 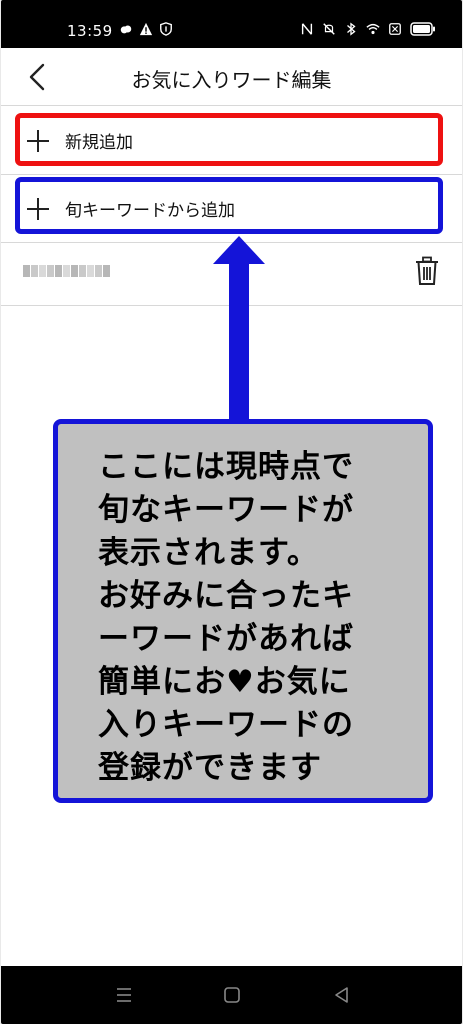 I want to click on battery-icon, so click(x=422, y=29).